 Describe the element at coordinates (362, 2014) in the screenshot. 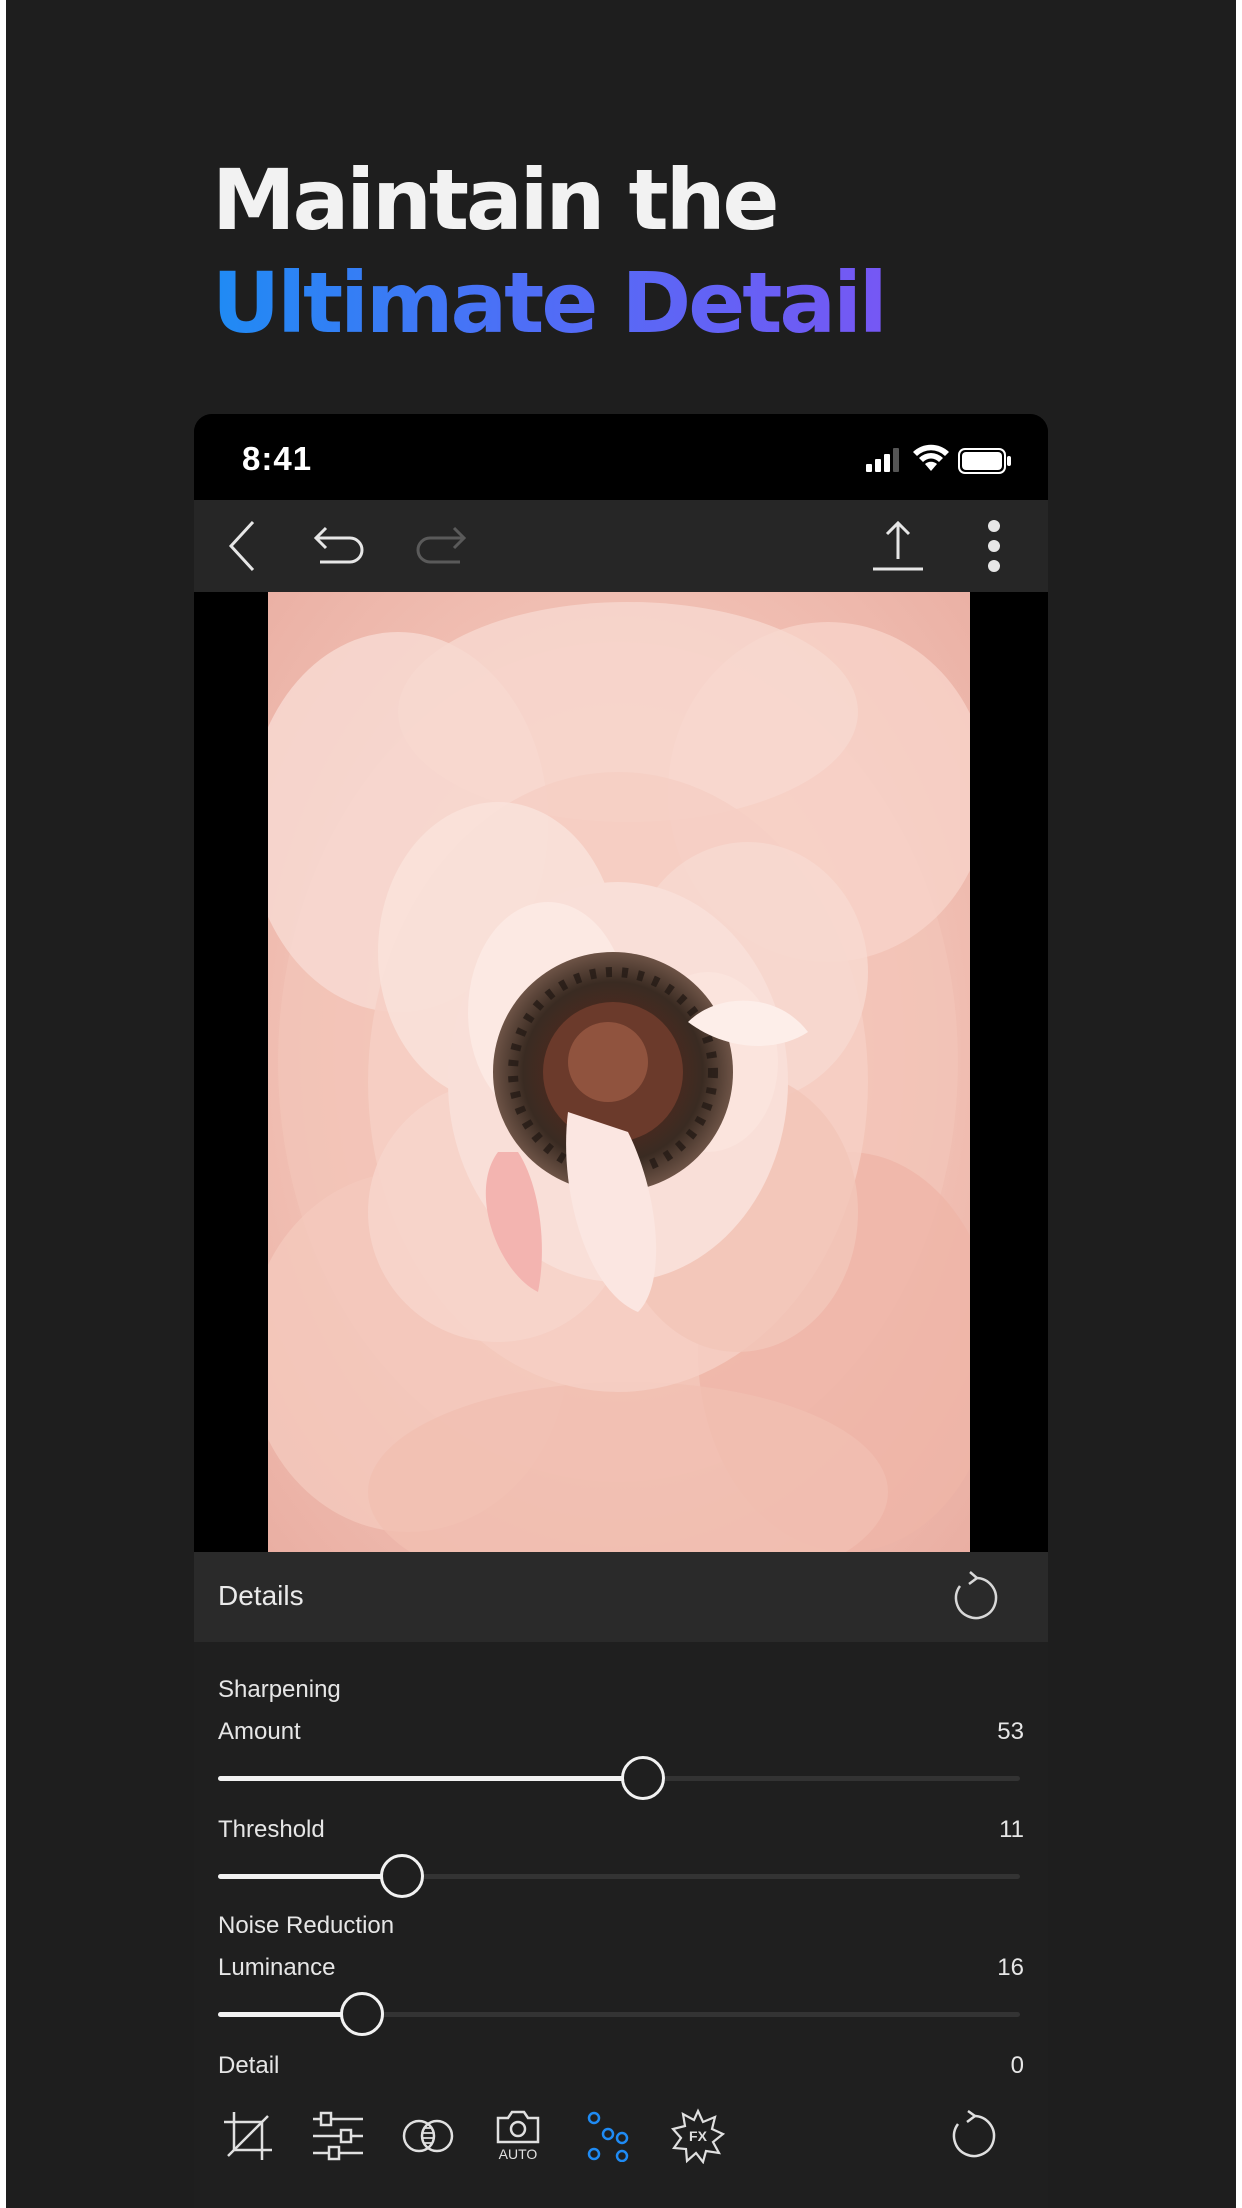

I see `luminance-slider-thumb` at that location.